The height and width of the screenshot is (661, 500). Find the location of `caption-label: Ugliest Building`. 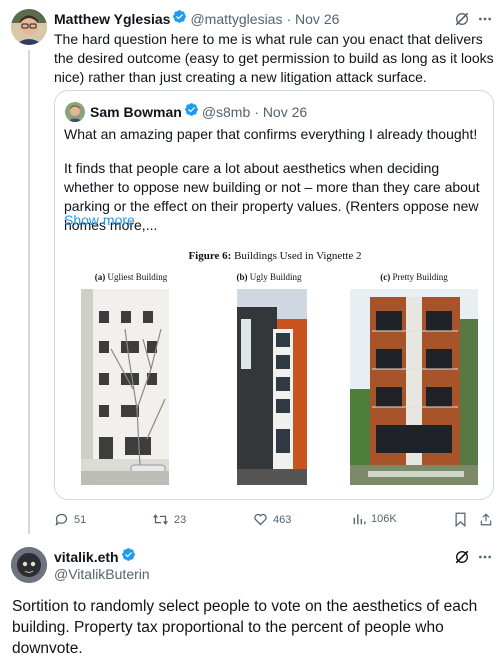

caption-label: Ugliest Building is located at coordinates (136, 277).